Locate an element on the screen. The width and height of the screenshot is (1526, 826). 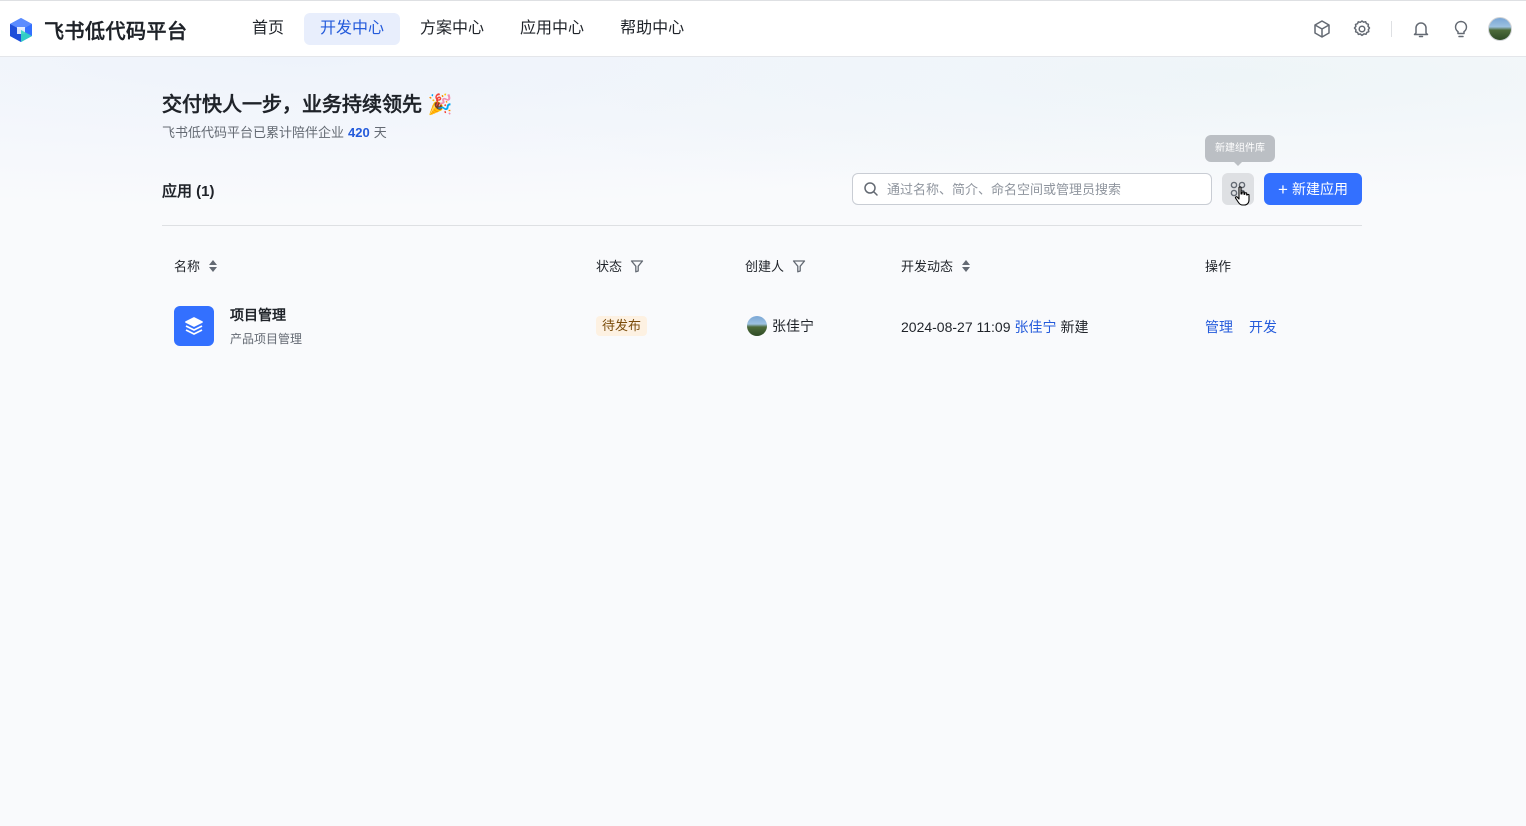
column-header-creator: 创建人 is located at coordinates (775, 265).